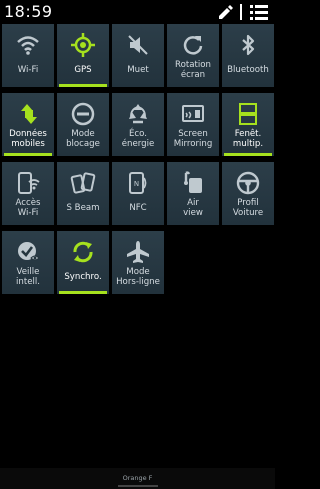 The width and height of the screenshot is (320, 489). What do you see at coordinates (193, 182) in the screenshot?
I see `air-view-icon` at bounding box center [193, 182].